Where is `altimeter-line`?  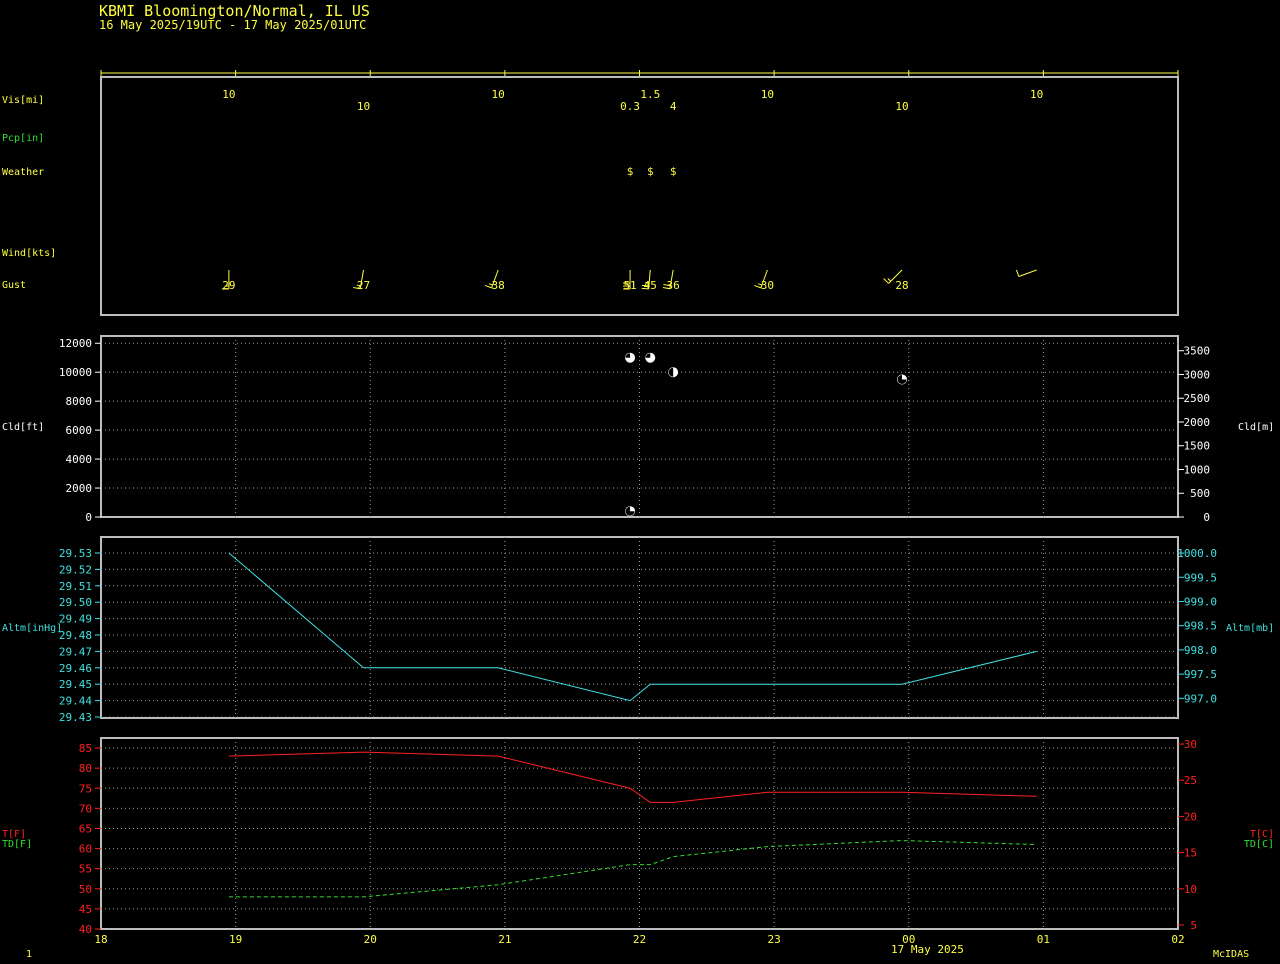
altimeter-line is located at coordinates (633, 627).